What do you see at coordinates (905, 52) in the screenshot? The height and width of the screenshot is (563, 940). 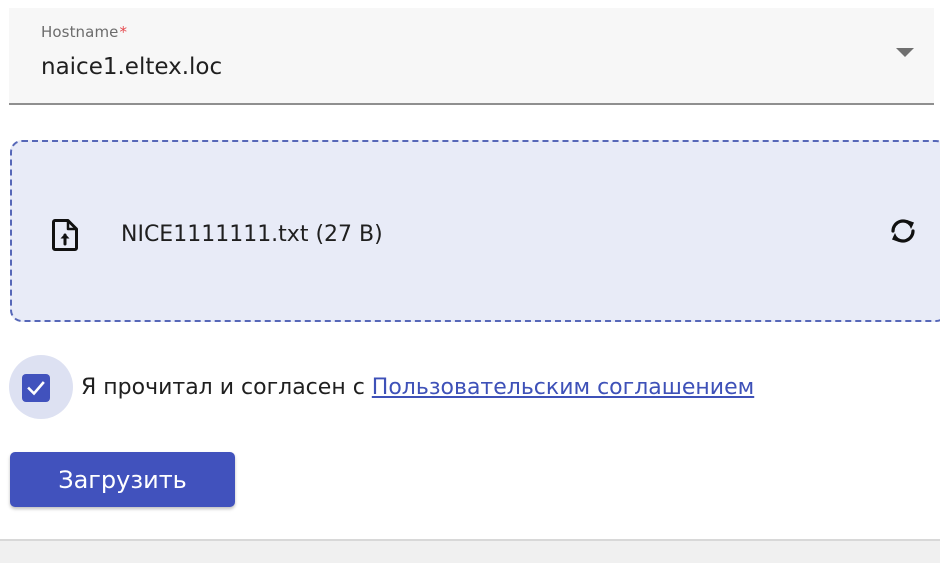 I see `dropdown-arrow-icon` at bounding box center [905, 52].